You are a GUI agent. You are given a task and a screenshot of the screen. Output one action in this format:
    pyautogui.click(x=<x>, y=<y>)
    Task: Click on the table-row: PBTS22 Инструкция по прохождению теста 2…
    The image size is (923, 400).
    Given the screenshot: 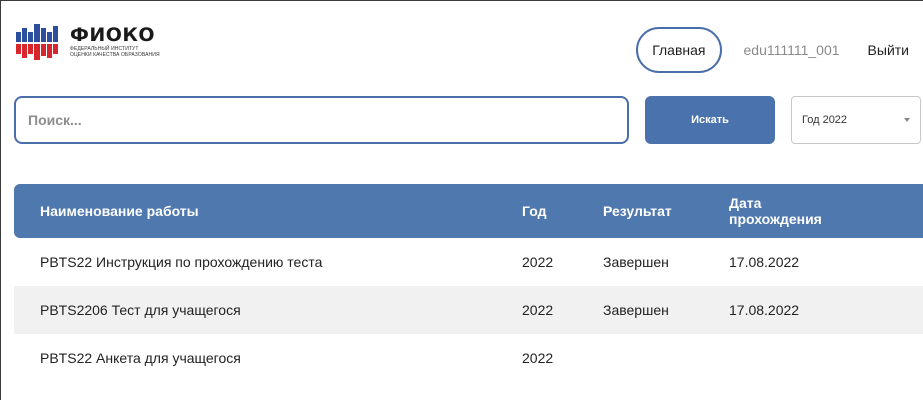 What is the action you would take?
    pyautogui.click(x=468, y=262)
    